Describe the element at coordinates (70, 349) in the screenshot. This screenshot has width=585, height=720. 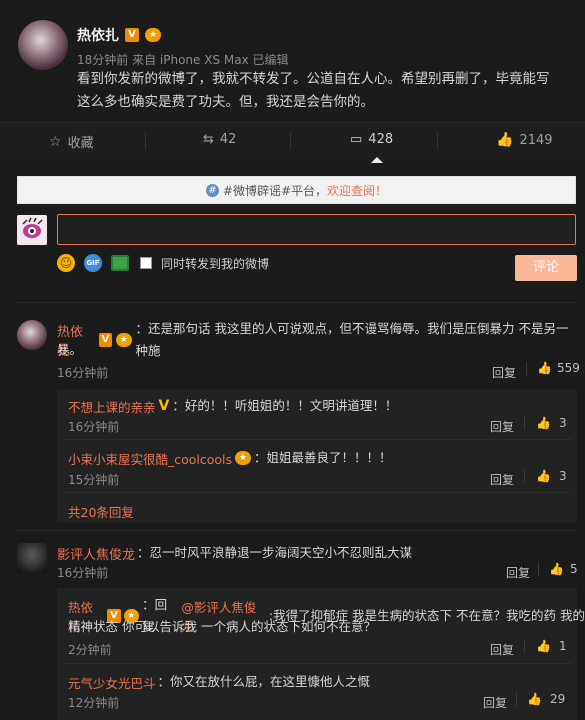
I see `comment-text-line2: 暴。` at that location.